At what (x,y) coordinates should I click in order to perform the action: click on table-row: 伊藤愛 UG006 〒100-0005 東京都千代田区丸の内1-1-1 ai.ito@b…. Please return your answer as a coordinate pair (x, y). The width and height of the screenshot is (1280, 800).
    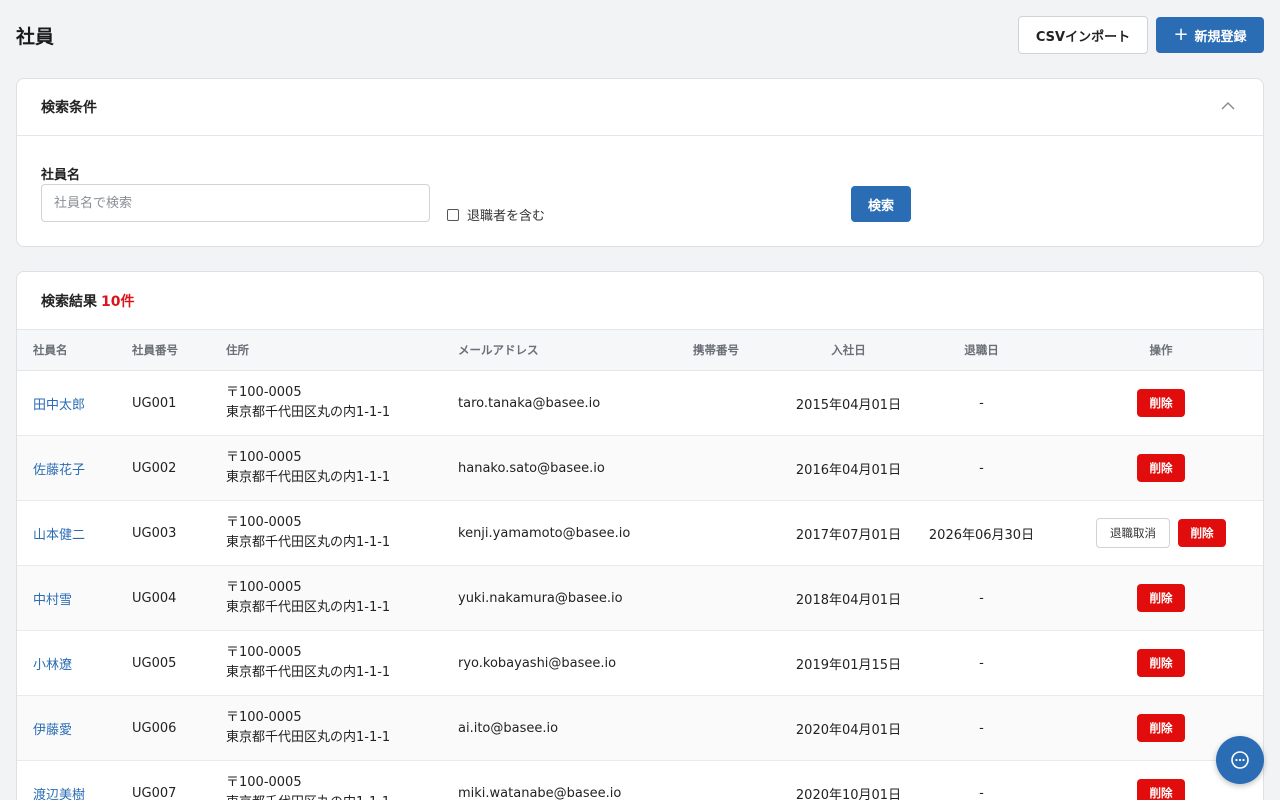
    Looking at the image, I should click on (640, 728).